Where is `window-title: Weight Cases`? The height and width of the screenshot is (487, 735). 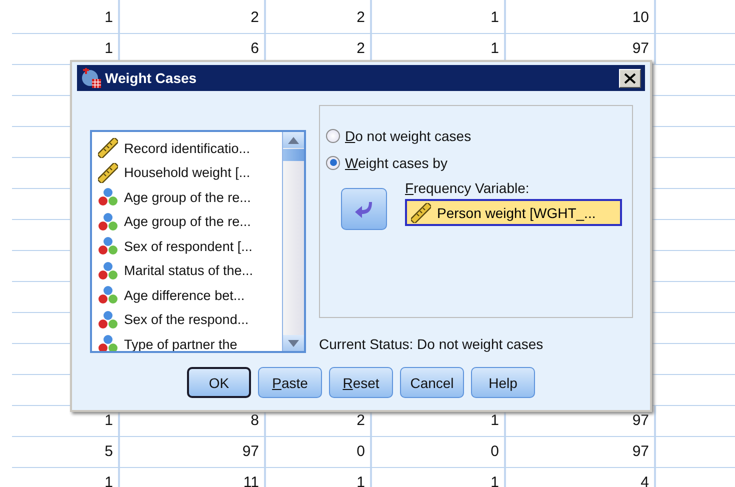 window-title: Weight Cases is located at coordinates (151, 78).